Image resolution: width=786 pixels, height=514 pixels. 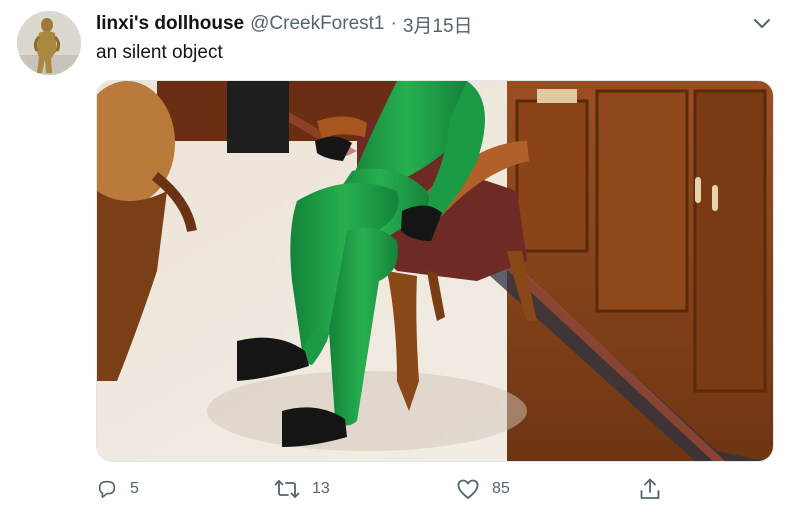 I want to click on tweet-header: linxi's dollhouse @CreekForest1 · 3月15日, so click(x=431, y=24).